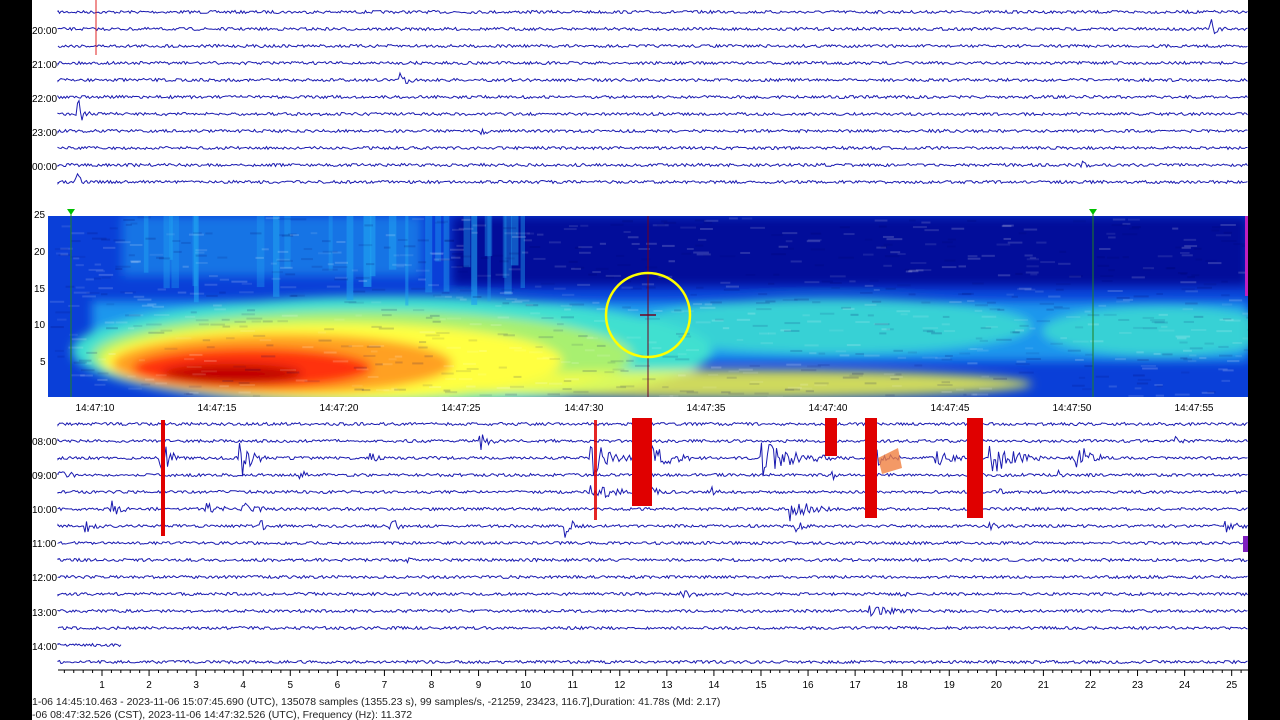  What do you see at coordinates (584, 408) in the screenshot?
I see `time-tick: 14:47:30` at bounding box center [584, 408].